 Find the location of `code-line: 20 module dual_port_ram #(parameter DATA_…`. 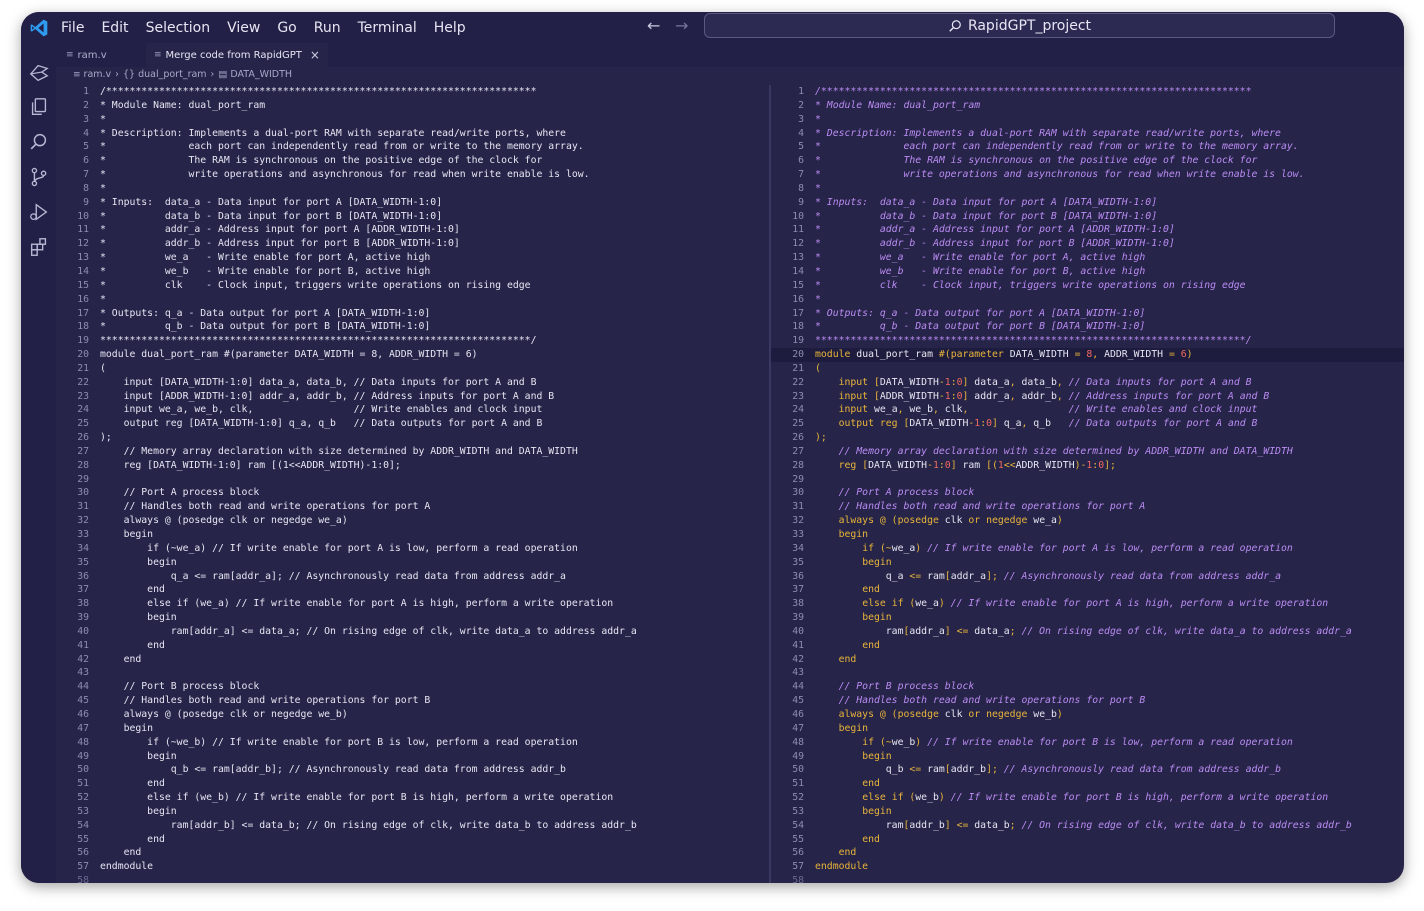

code-line: 20 module dual_port_ram #(parameter DATA_… is located at coordinates (412, 355).